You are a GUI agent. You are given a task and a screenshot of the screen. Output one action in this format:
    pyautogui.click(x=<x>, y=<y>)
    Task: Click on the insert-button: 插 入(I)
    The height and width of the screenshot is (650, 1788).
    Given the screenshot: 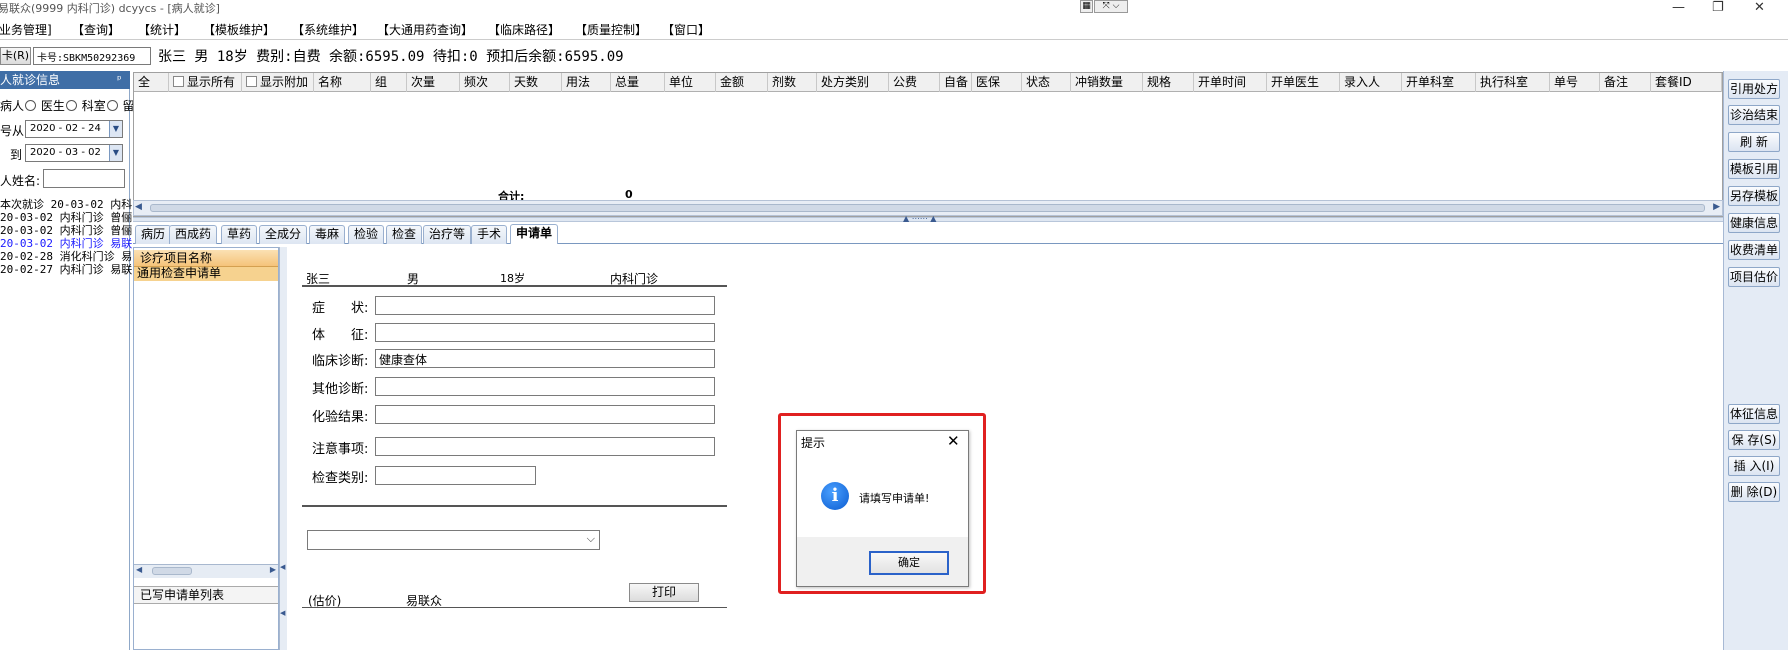 What is the action you would take?
    pyautogui.click(x=1754, y=466)
    